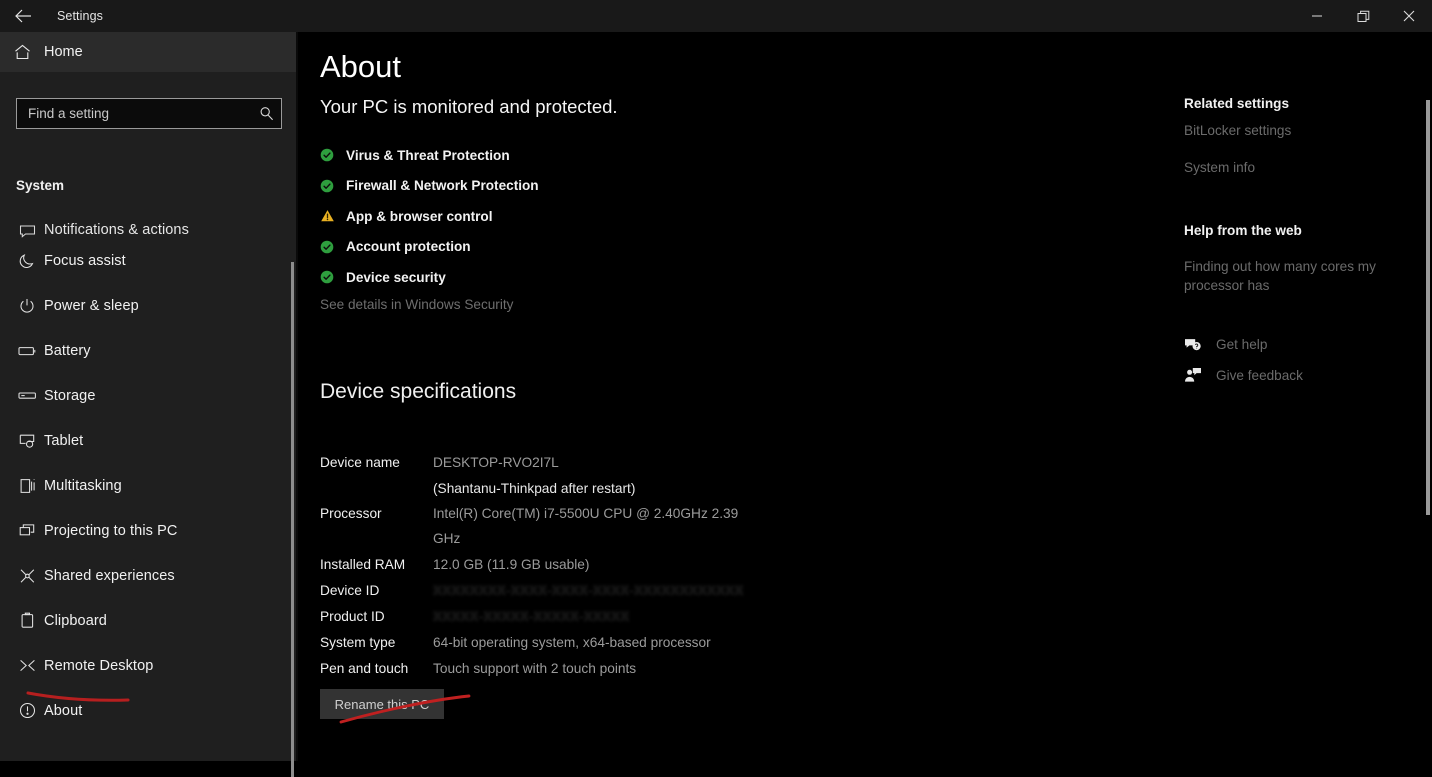  What do you see at coordinates (716, 16) in the screenshot?
I see `window-title-bar: Settings` at bounding box center [716, 16].